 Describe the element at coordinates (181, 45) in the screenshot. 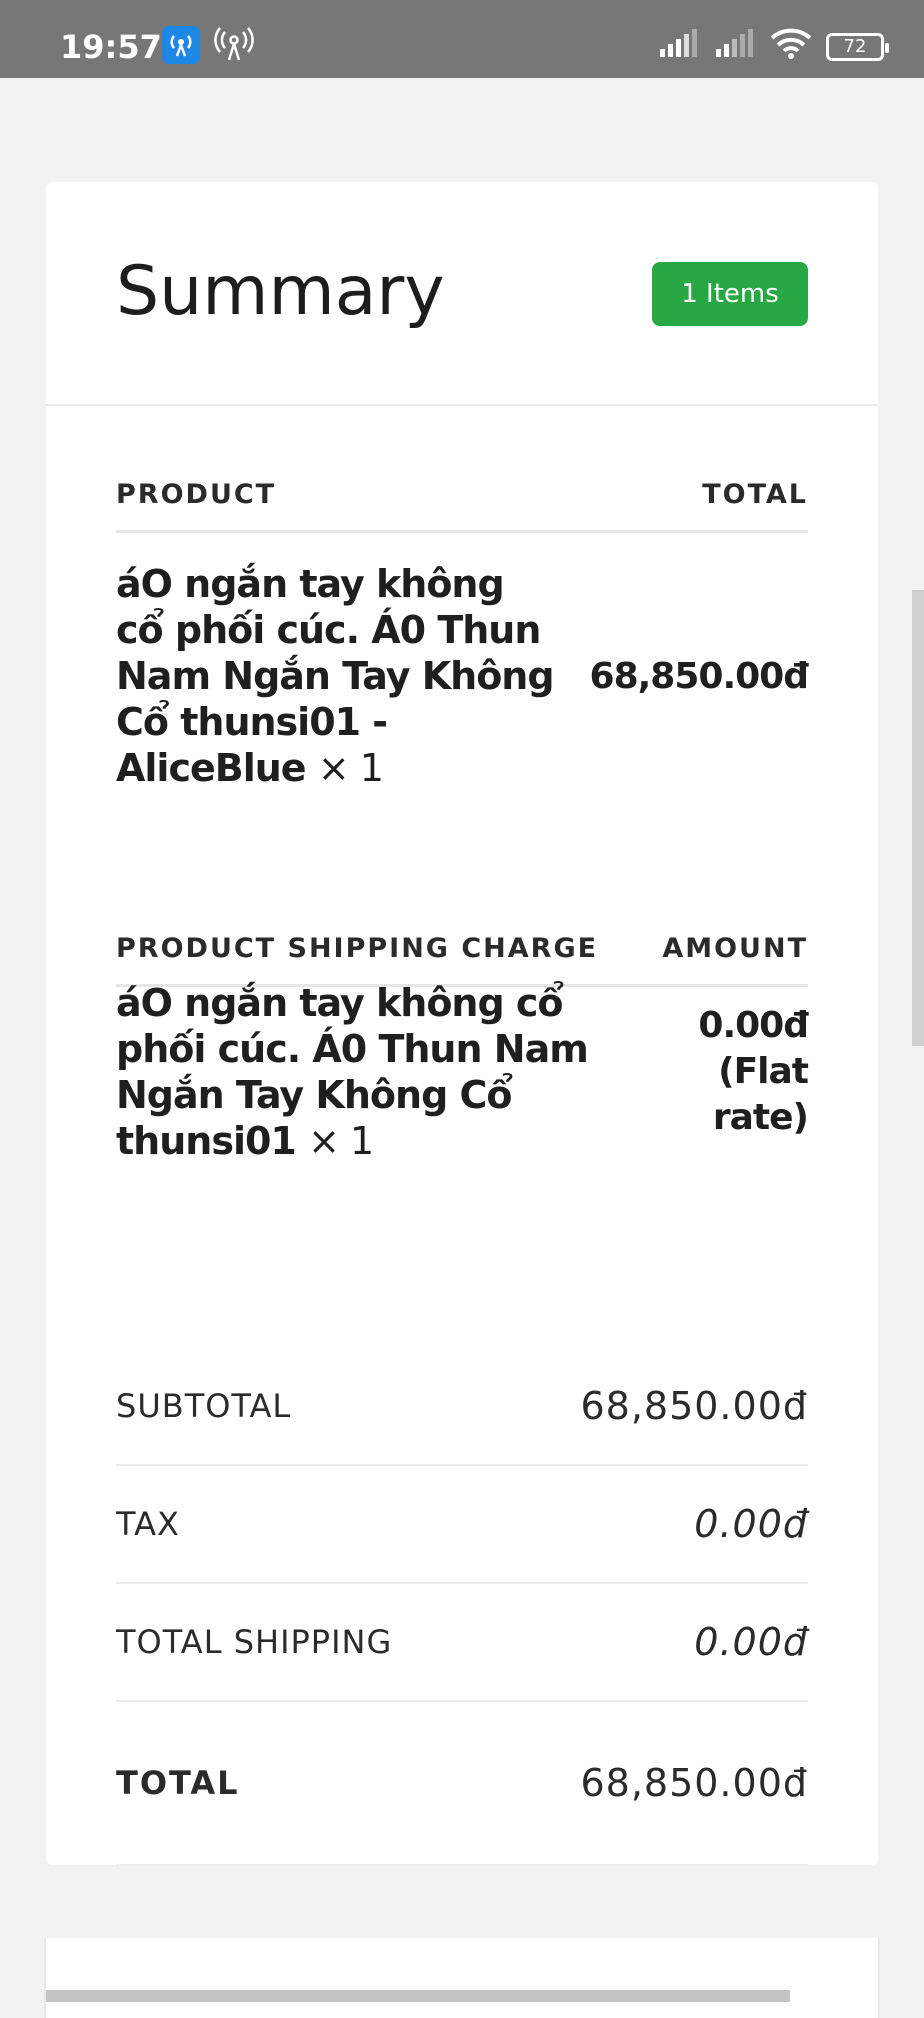

I see `hotspot-app-icon` at that location.